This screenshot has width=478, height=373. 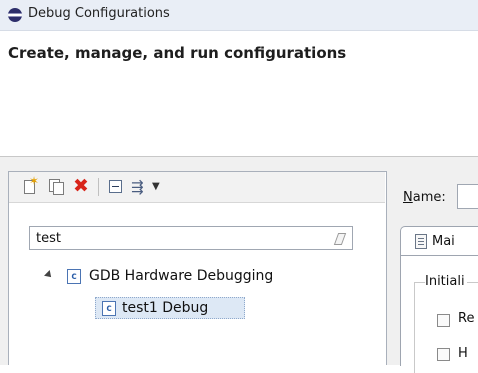 I want to click on duplicate-icon, so click(x=56, y=187).